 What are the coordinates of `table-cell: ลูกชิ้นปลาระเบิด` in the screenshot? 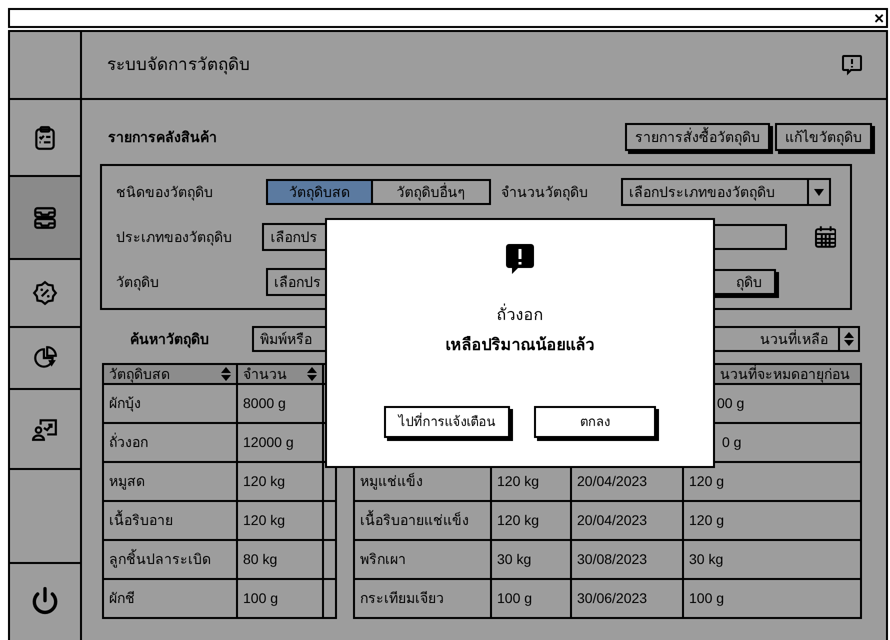 It's located at (171, 559).